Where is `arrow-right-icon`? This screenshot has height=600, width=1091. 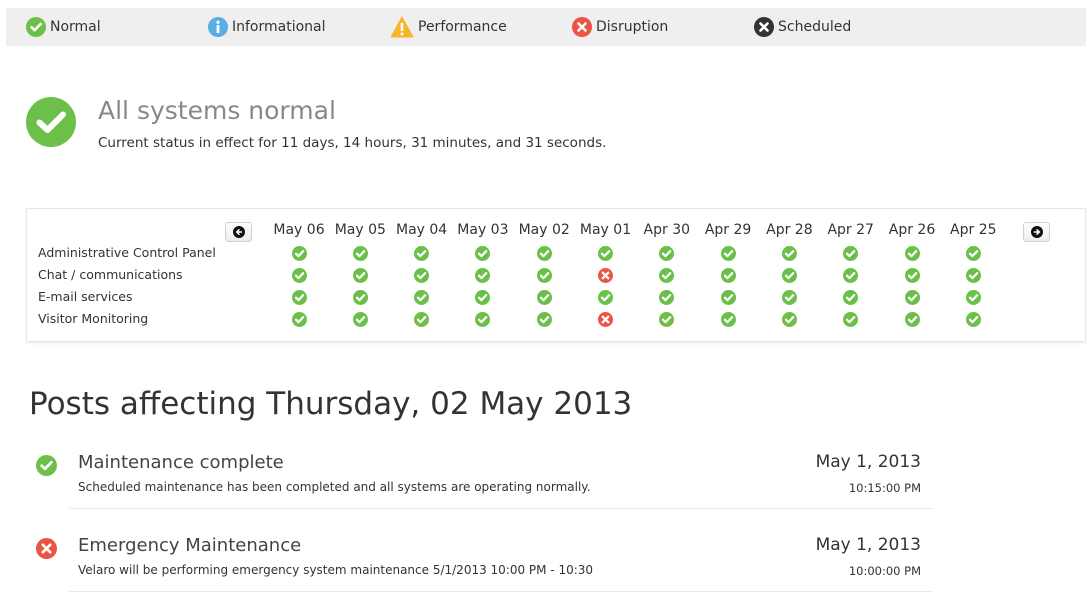
arrow-right-icon is located at coordinates (1036, 232).